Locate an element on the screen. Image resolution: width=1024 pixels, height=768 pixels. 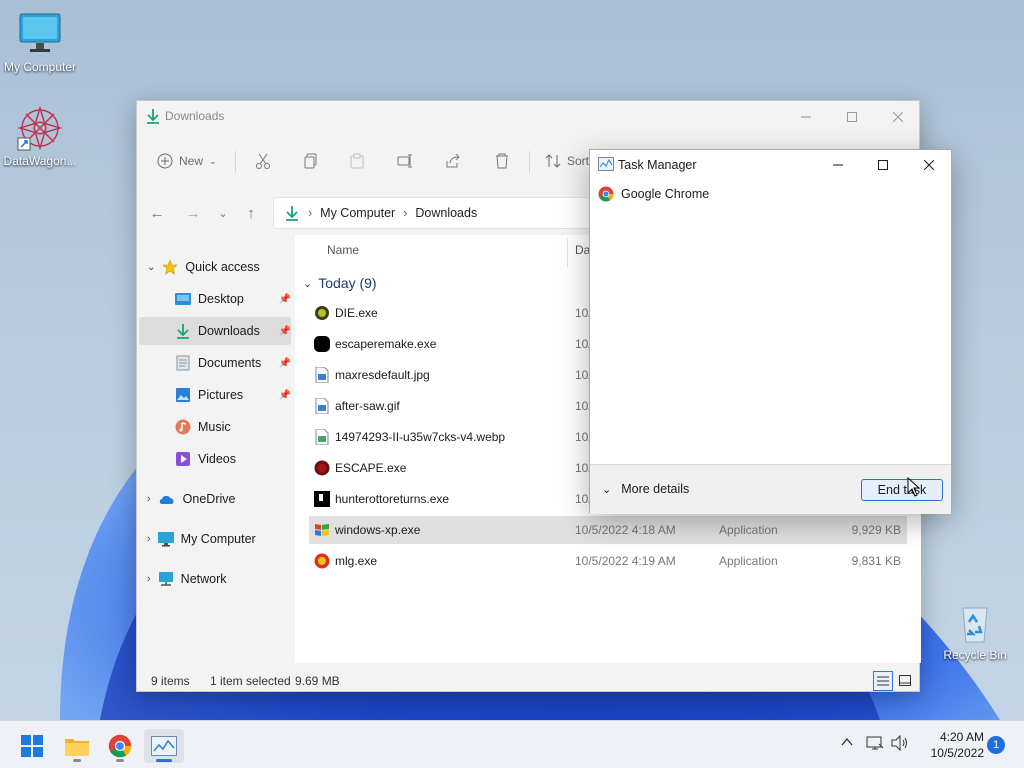
sidebar-item-downloads: Downloads 📌 is located at coordinates (233, 331).